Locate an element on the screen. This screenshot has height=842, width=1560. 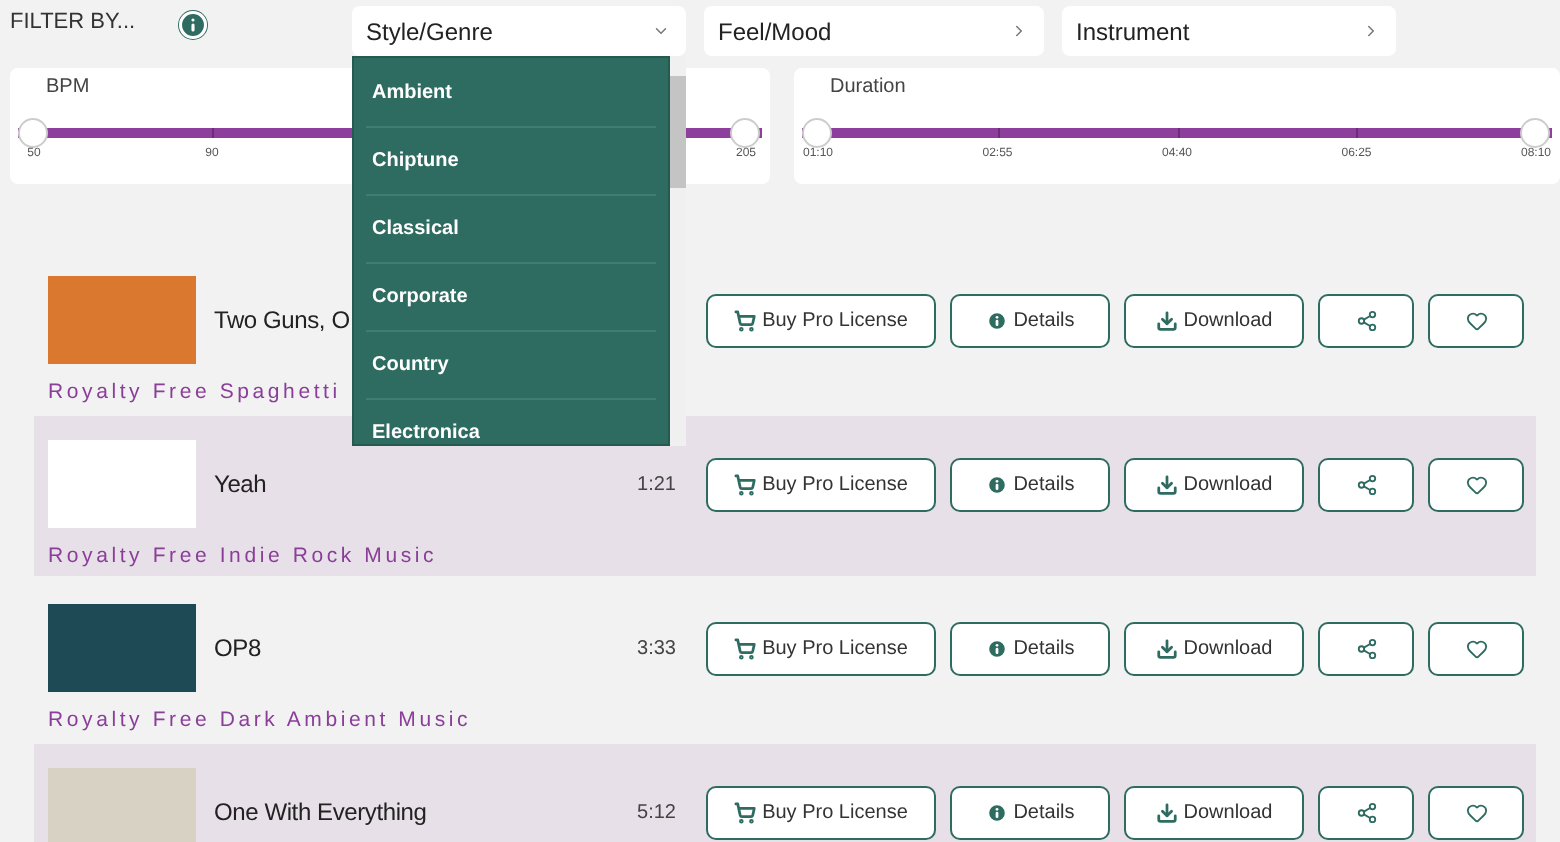
track-duration: 5:12 is located at coordinates (656, 812).